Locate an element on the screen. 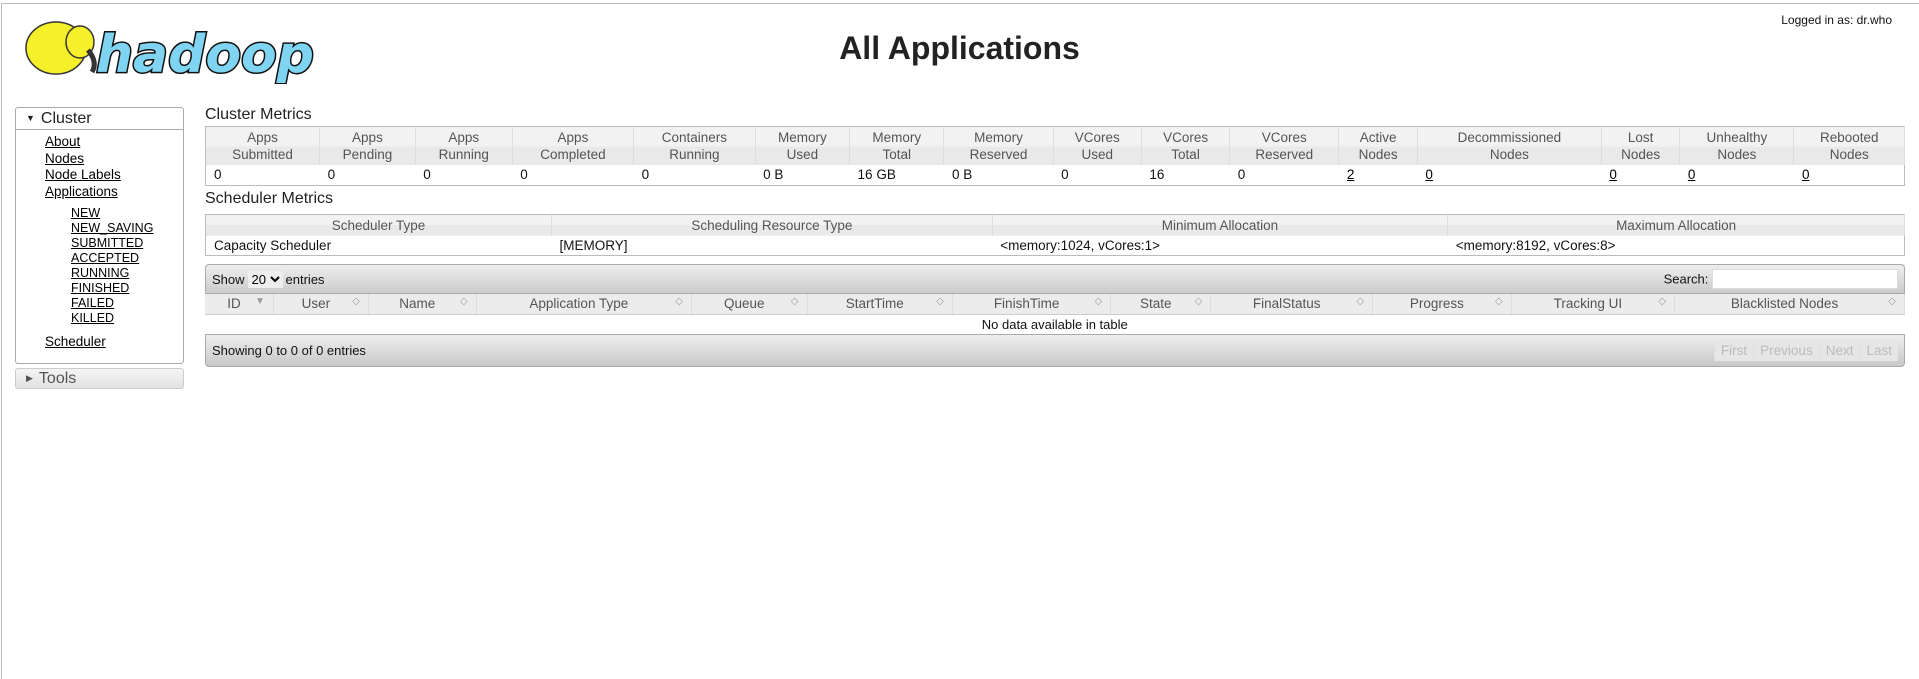 The height and width of the screenshot is (679, 1919). sidebar-link-state-new: NEW is located at coordinates (85, 213).